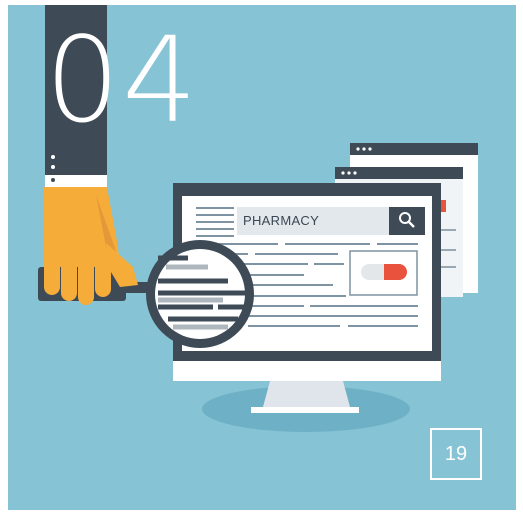 The height and width of the screenshot is (517, 523). Describe the element at coordinates (122, 80) in the screenshot. I see `section-number: 04` at that location.